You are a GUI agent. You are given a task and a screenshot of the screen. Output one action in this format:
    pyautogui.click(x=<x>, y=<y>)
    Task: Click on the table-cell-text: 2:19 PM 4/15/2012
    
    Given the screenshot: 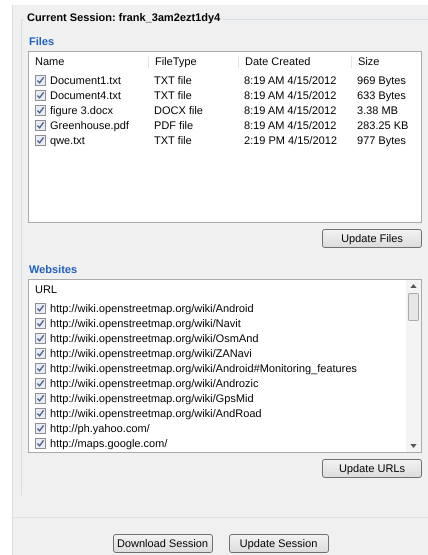 What is the action you would take?
    pyautogui.click(x=290, y=140)
    